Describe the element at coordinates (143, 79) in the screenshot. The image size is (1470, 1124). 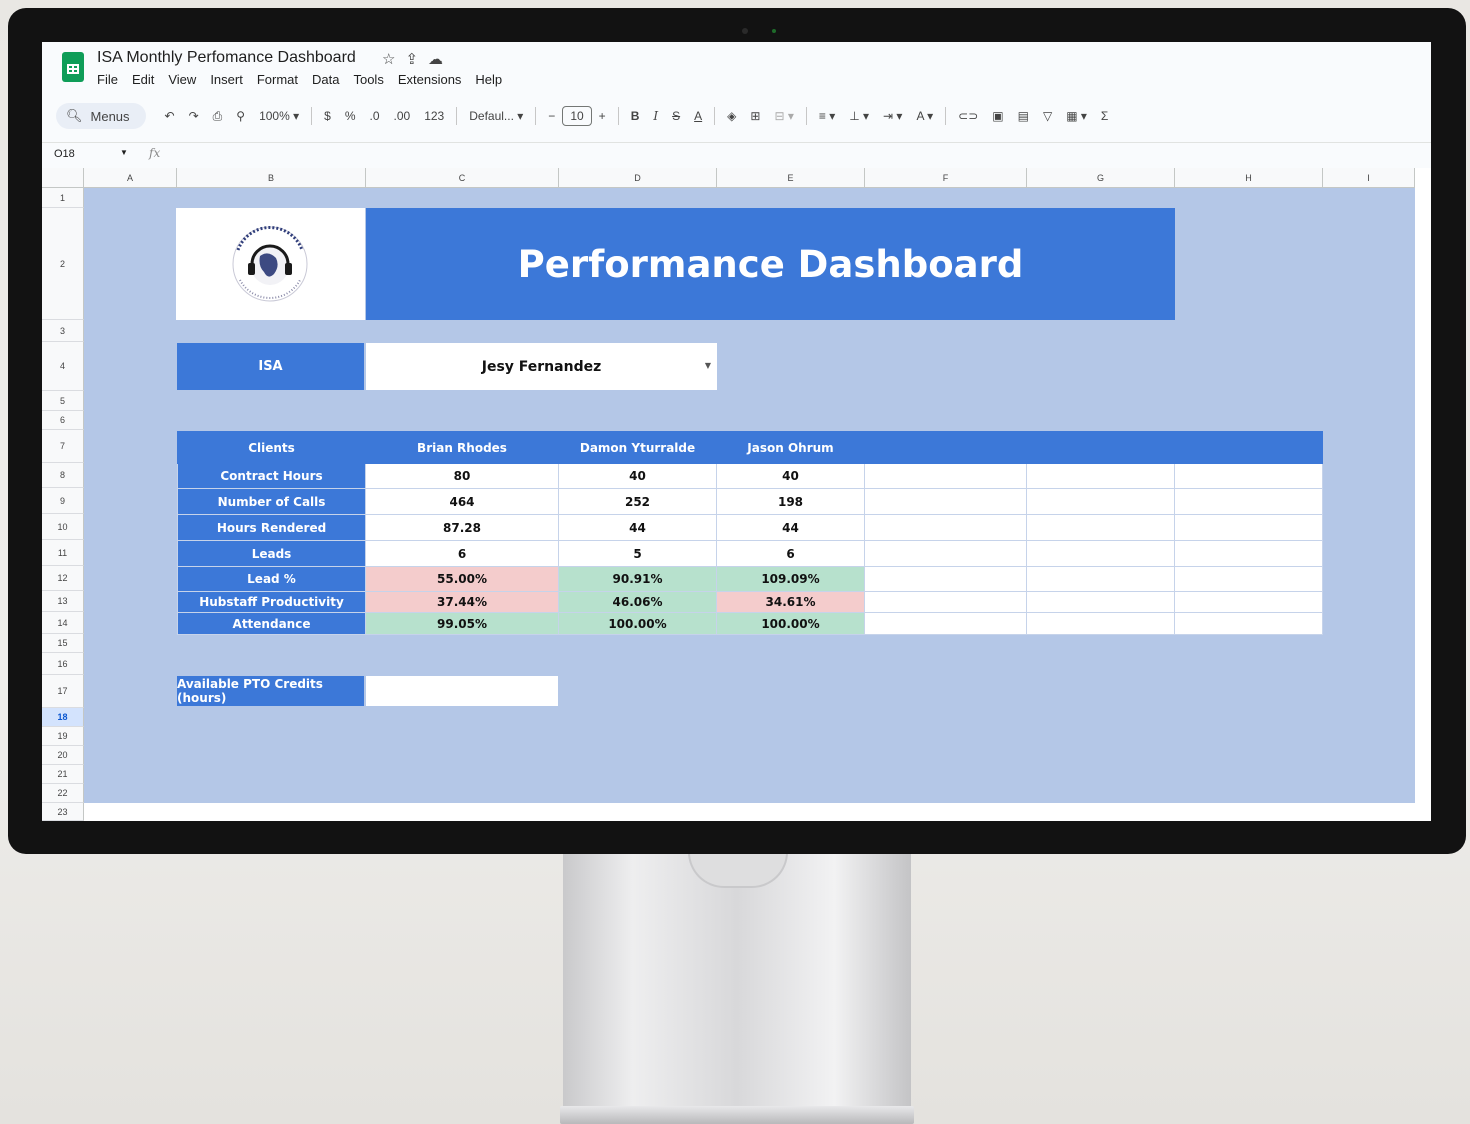
I see `menu-edit: Edit` at that location.